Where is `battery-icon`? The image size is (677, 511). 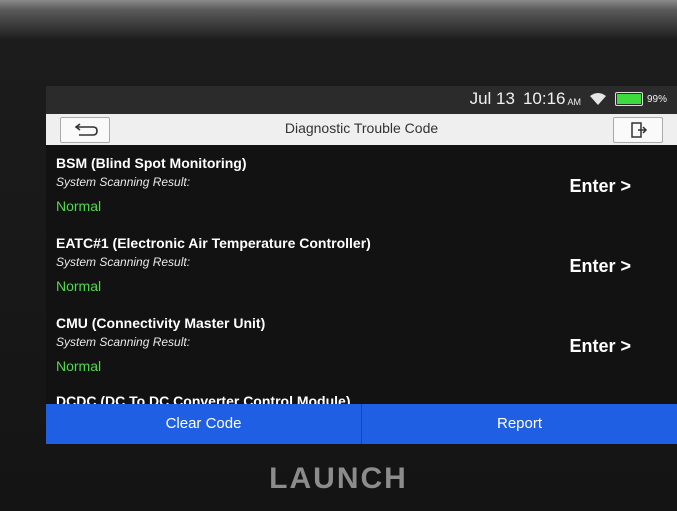
battery-icon is located at coordinates (628, 99).